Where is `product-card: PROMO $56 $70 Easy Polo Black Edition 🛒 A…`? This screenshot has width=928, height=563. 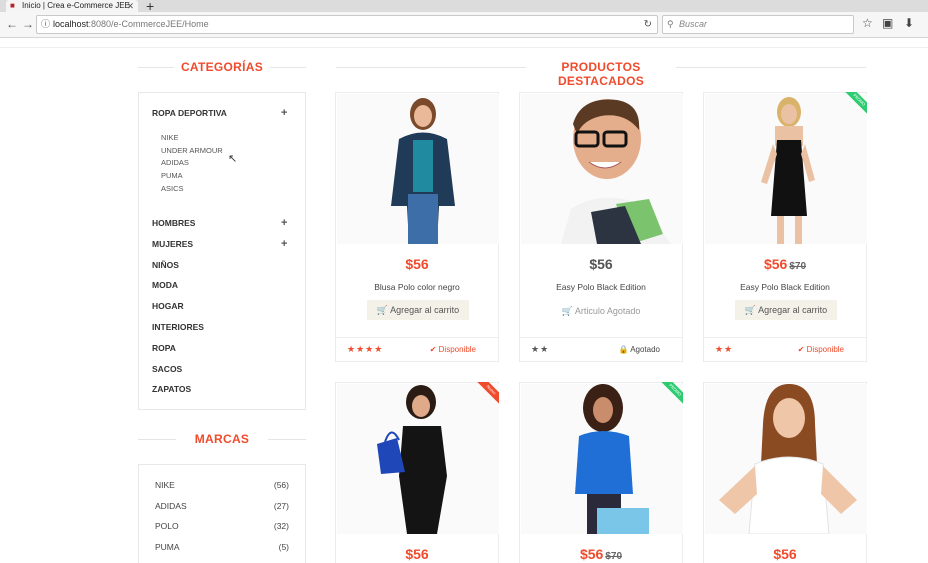 product-card: PROMO $56 $70 Easy Polo Black Edition 🛒 A… is located at coordinates (785, 227).